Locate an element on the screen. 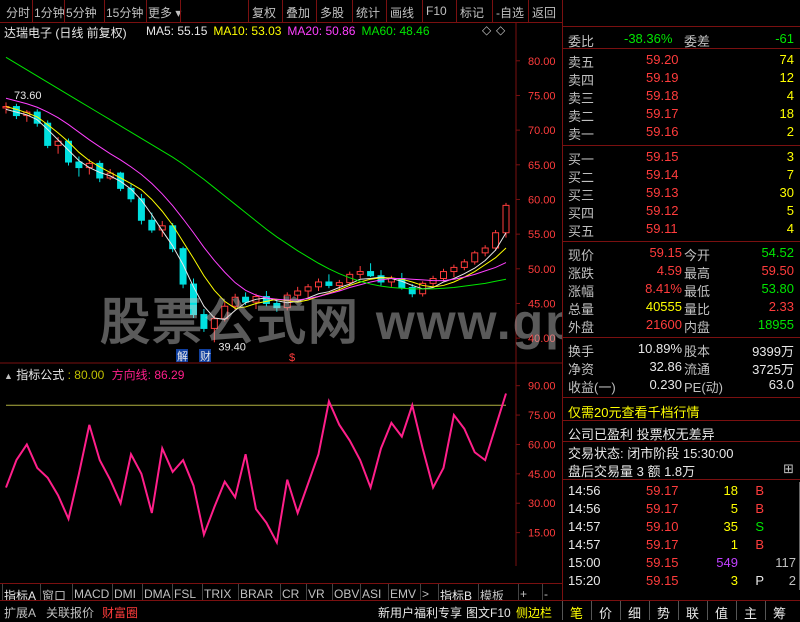  toolbar-tab-1: 1分钟 is located at coordinates (49, 12).